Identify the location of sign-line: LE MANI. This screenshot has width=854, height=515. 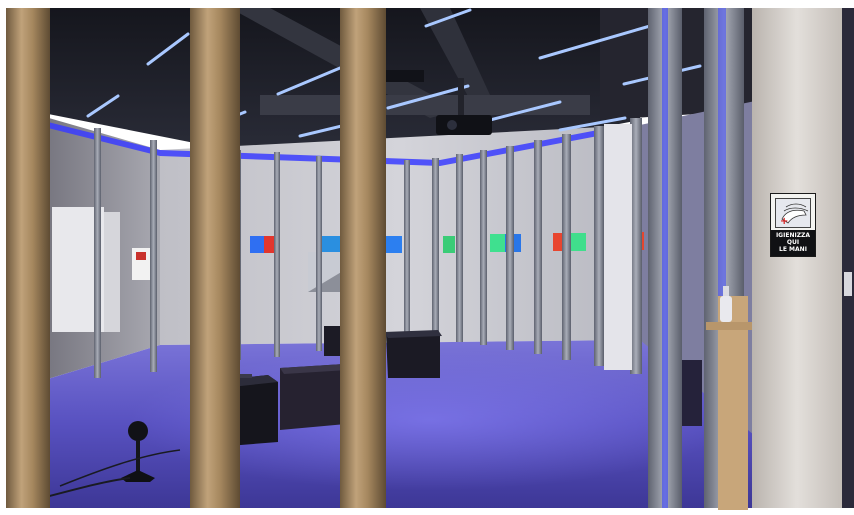
(793, 249).